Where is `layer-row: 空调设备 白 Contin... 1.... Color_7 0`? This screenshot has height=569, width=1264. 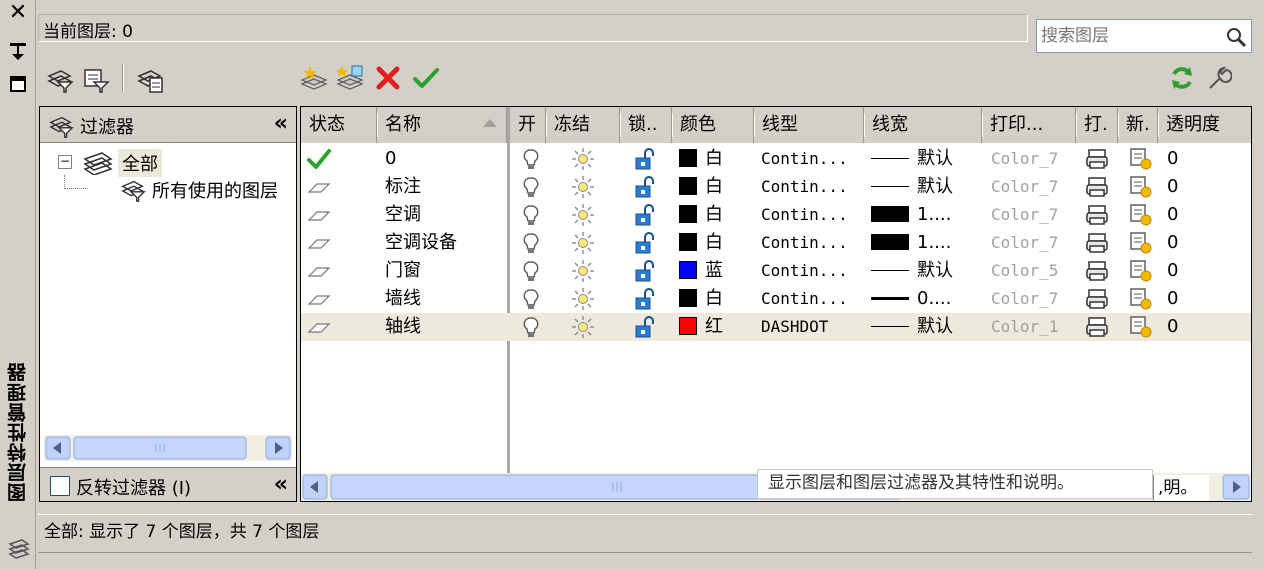 layer-row: 空调设备 白 Contin... 1.... Color_7 0 is located at coordinates (776, 243).